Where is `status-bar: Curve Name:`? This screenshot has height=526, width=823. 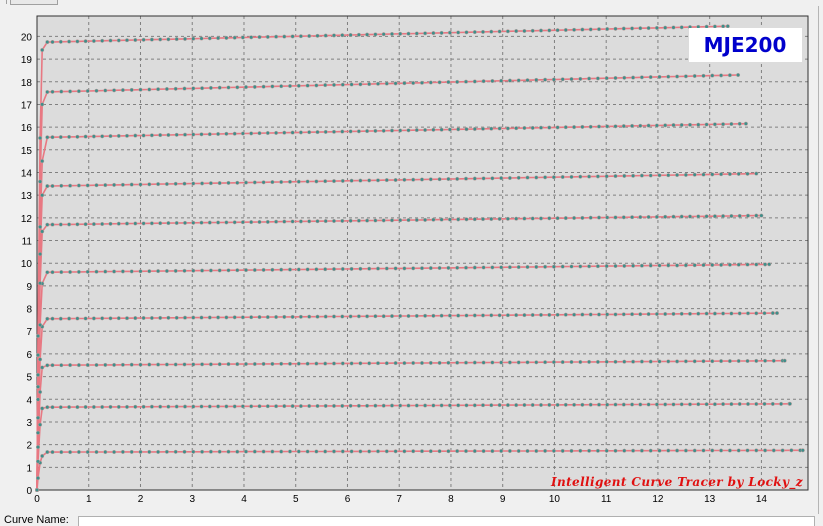
status-bar: Curve Name: is located at coordinates (411, 520).